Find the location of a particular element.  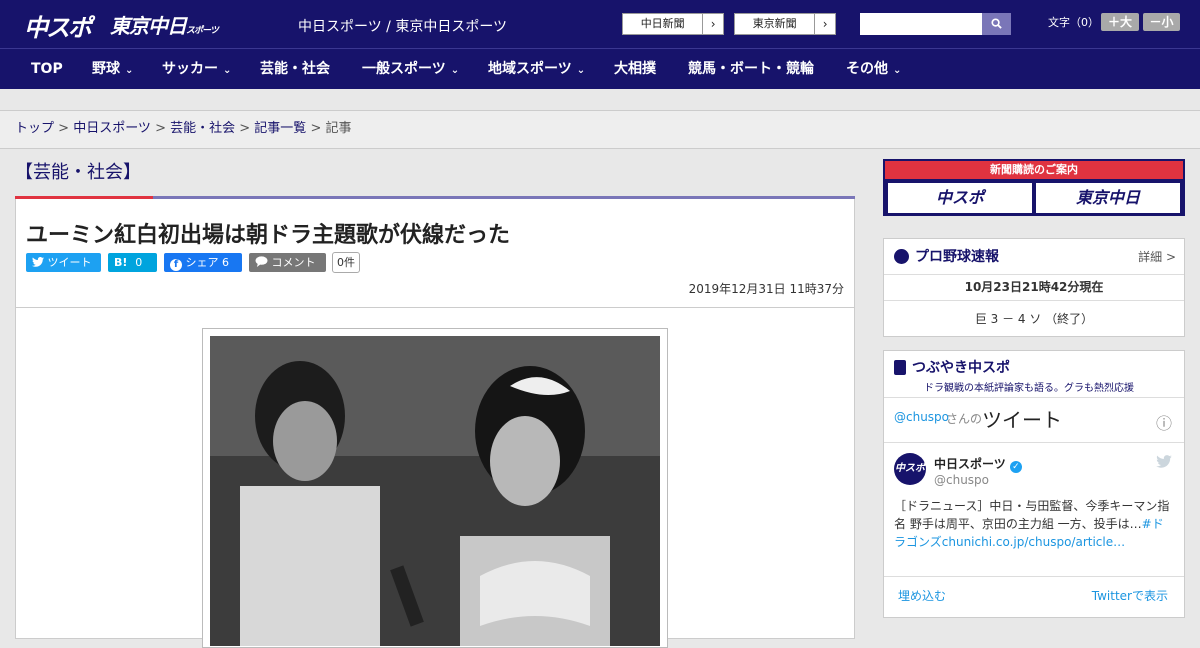

search-button is located at coordinates (996, 24).